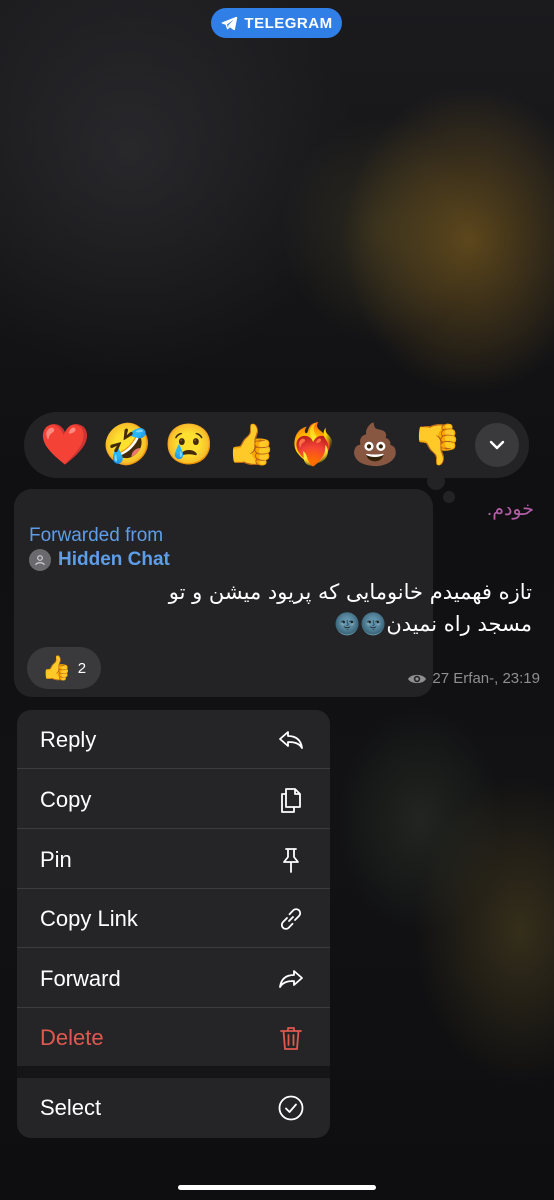 The height and width of the screenshot is (1200, 554). Describe the element at coordinates (89, 918) in the screenshot. I see `menu-item-label: Copy Link` at that location.